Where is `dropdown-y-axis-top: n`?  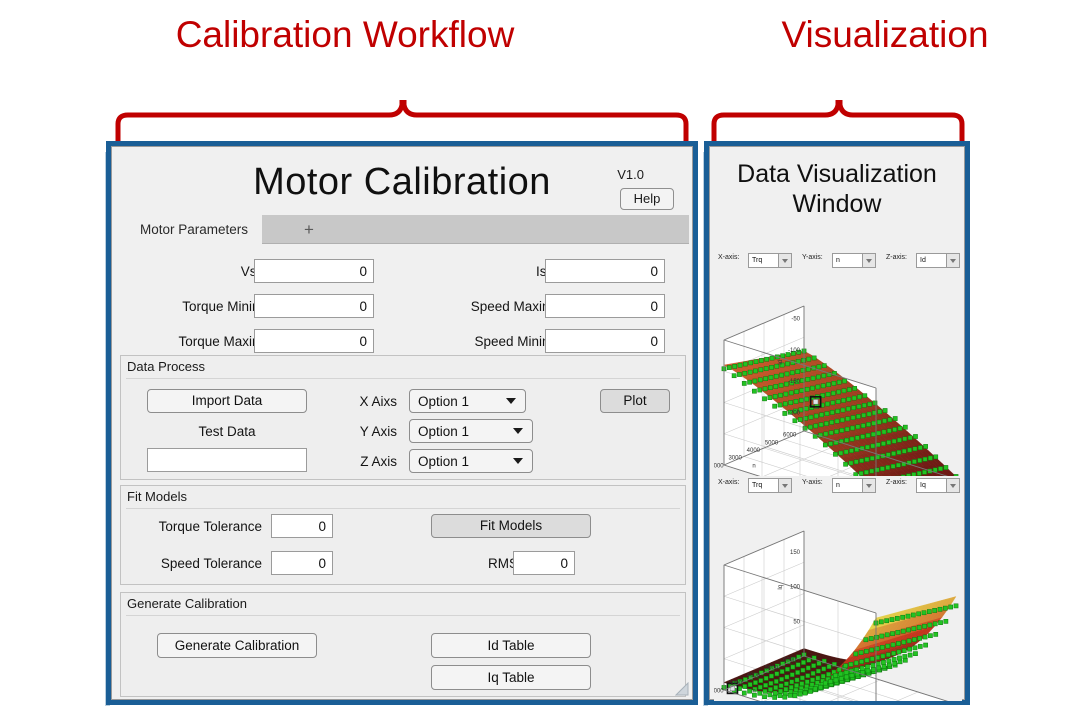 dropdown-y-axis-top: n is located at coordinates (854, 260).